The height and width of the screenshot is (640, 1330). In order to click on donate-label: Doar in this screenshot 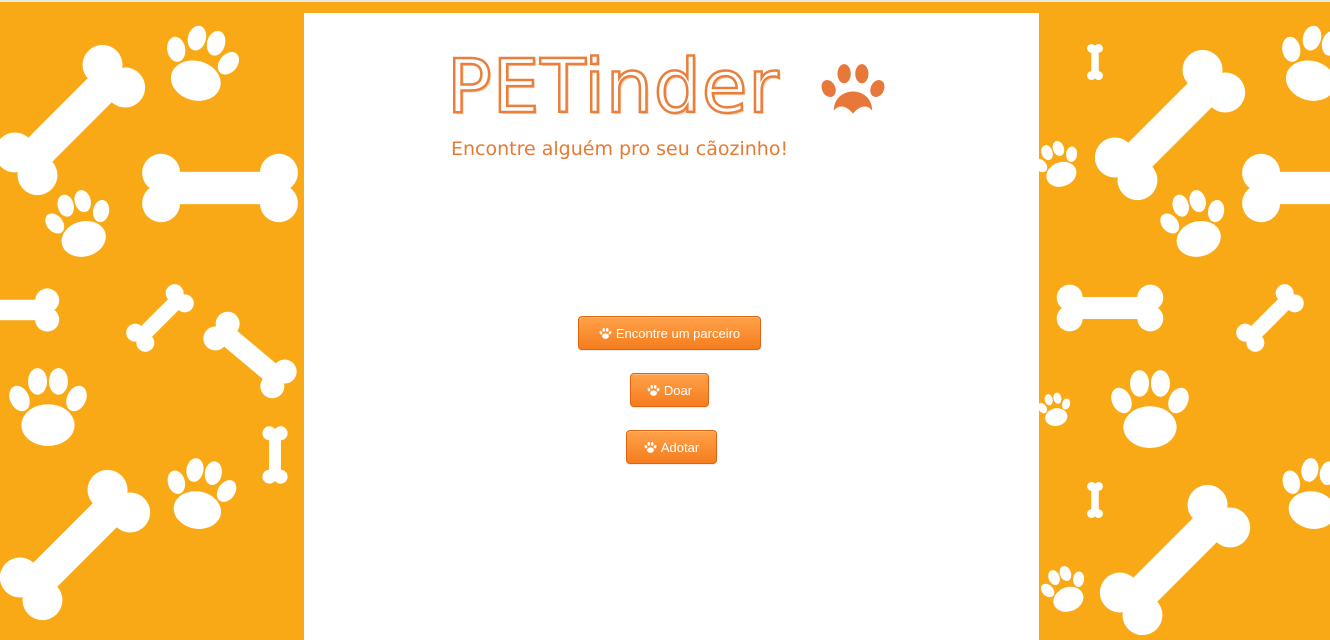, I will do `click(678, 390)`.